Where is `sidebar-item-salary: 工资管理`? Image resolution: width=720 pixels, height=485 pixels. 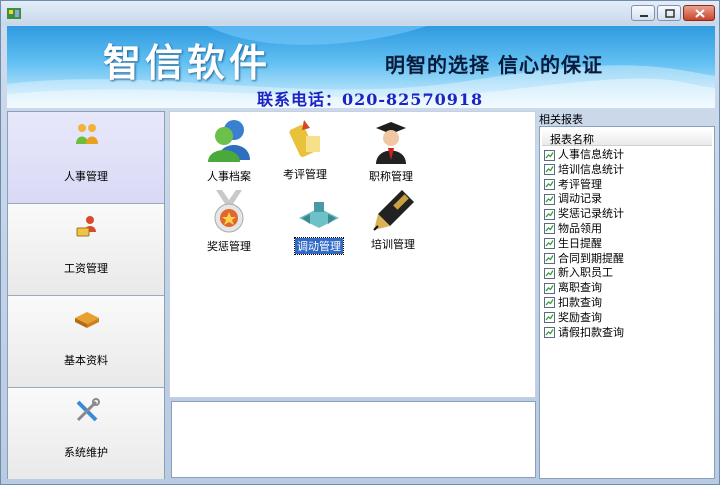 sidebar-item-salary: 工资管理 is located at coordinates (86, 250).